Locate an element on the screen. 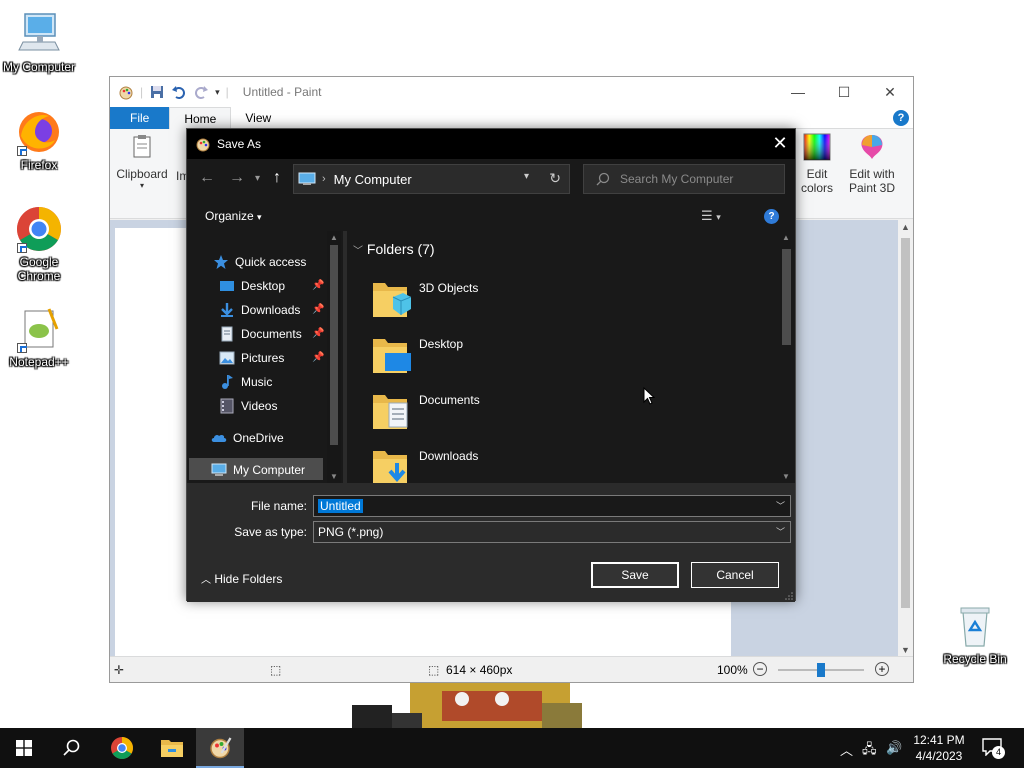  back-arrow-icon: ← is located at coordinates (207, 178).